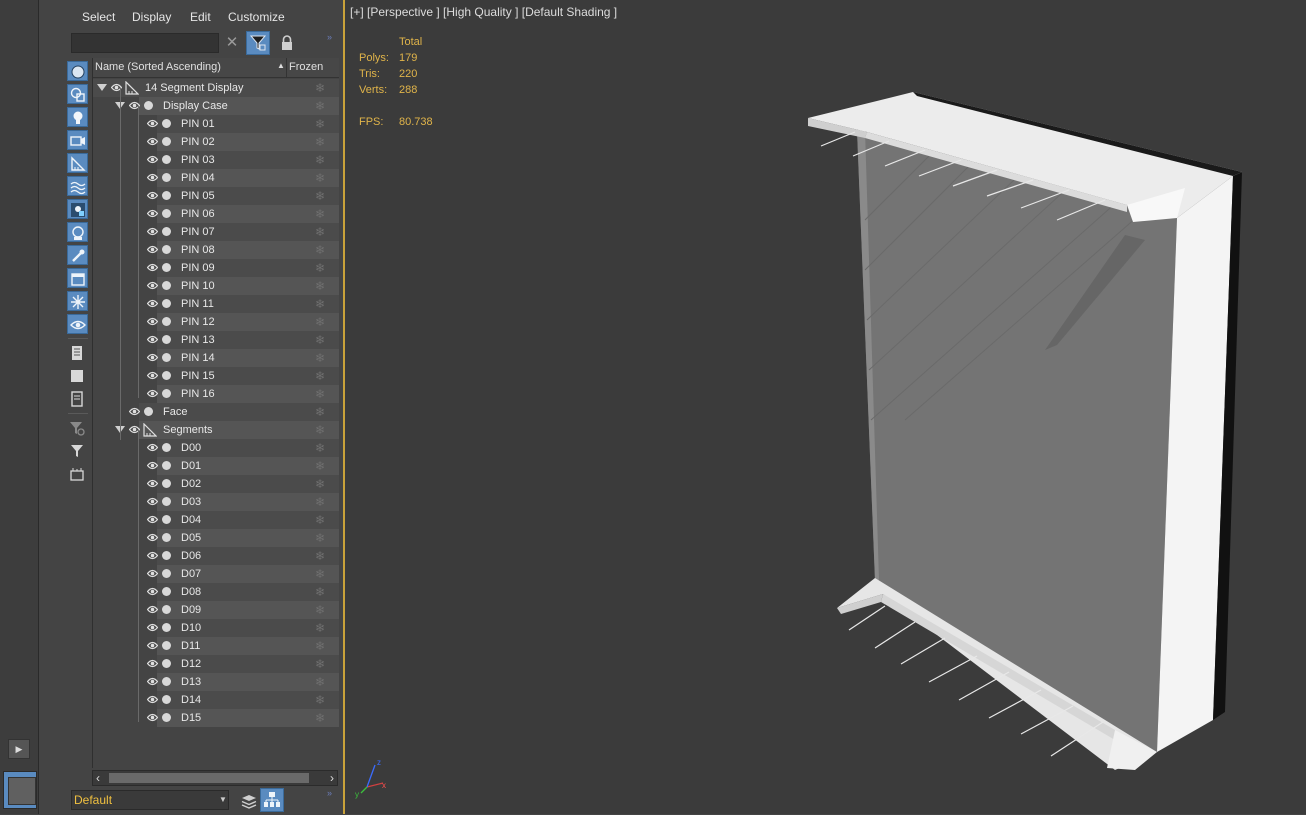 This screenshot has height=815, width=1306. What do you see at coordinates (198, 322) in the screenshot?
I see `tree-item-name: PIN 12` at bounding box center [198, 322].